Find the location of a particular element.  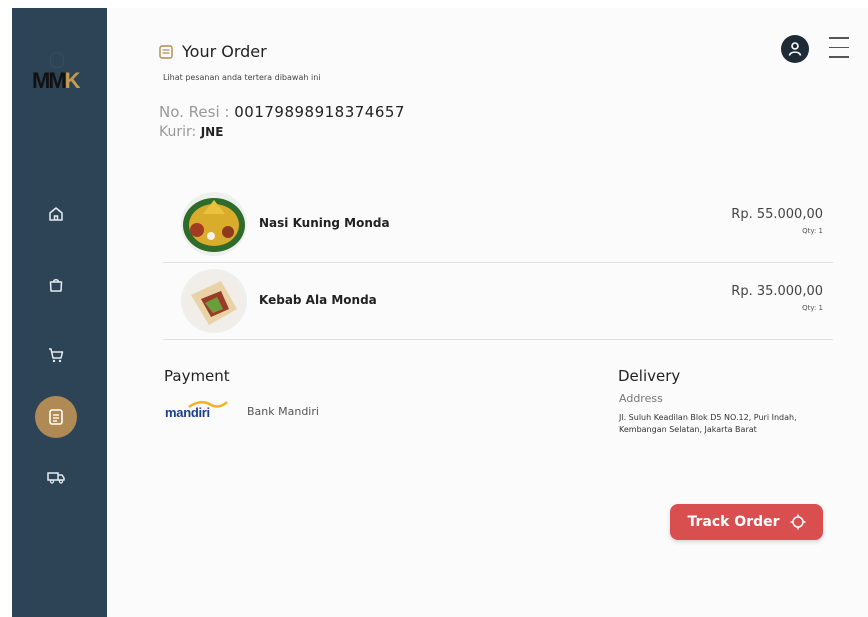

item-name: Nasi Kuning Monda is located at coordinates (324, 223).